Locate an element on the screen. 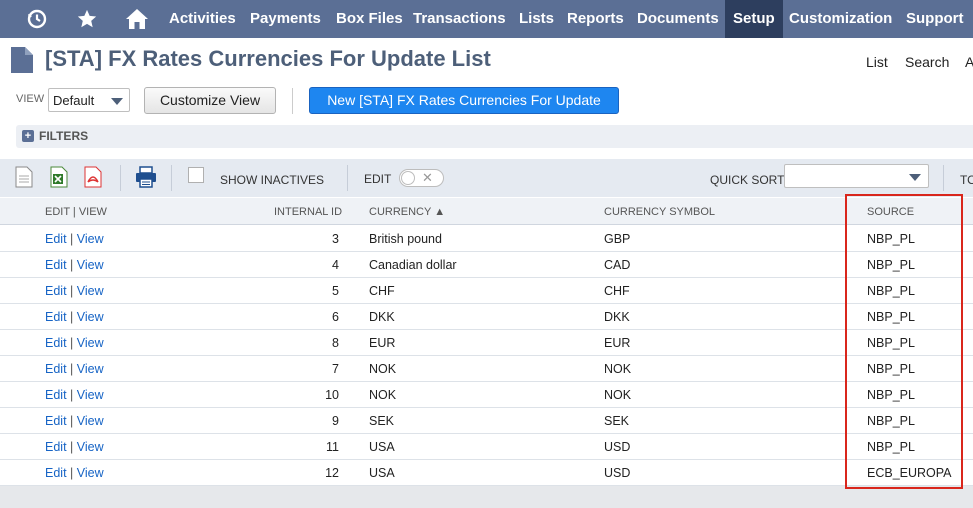 The image size is (973, 508). nav-documents: Documents is located at coordinates (678, 19).